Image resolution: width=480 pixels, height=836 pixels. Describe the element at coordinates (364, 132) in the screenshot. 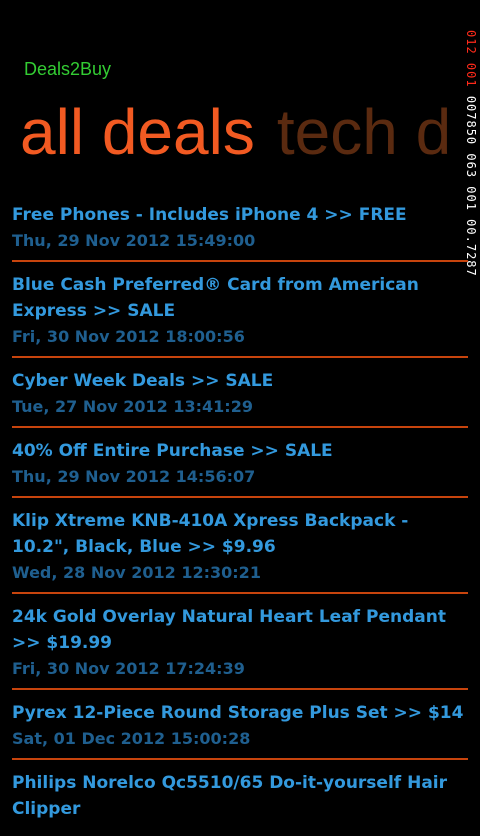

I see `pivot-tab-tech-deals: tech d` at that location.